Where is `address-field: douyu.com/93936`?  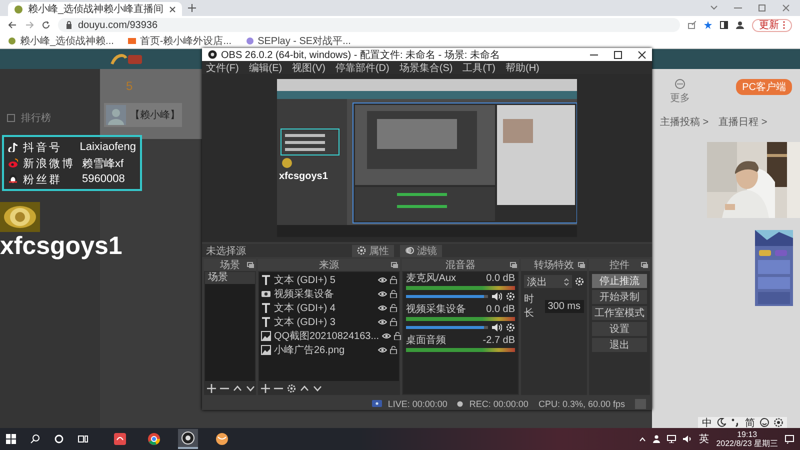
address-field: douyu.com/93936 is located at coordinates (369, 25).